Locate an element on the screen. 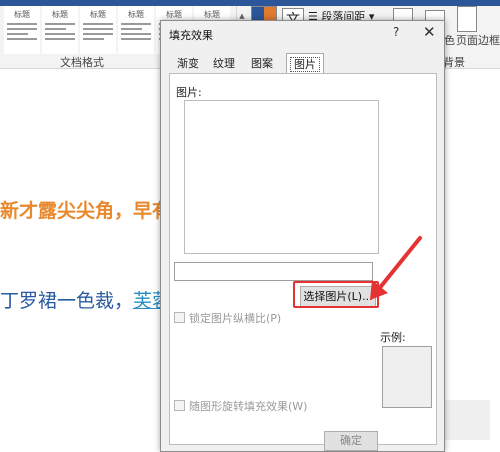 Image resolution: width=500 pixels, height=452 pixels. red-arrow-annotation is located at coordinates (396, 268).